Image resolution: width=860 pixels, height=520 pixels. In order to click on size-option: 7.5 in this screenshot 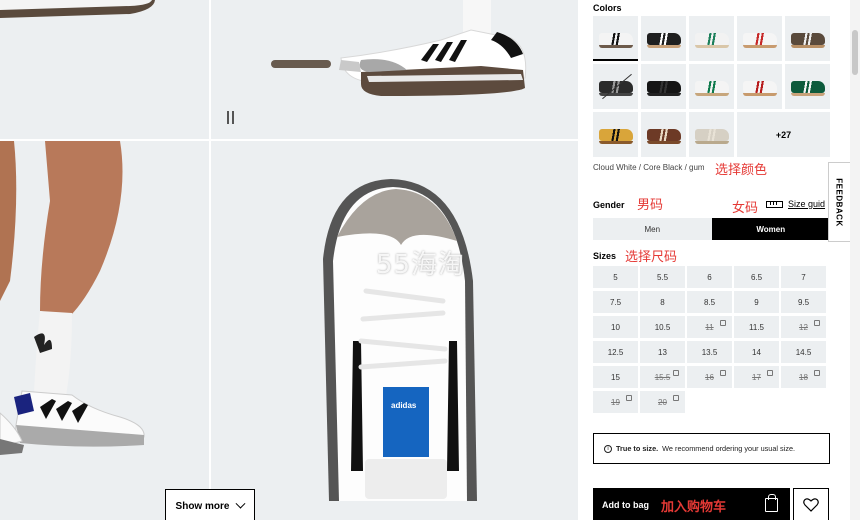, I will do `click(615, 302)`.